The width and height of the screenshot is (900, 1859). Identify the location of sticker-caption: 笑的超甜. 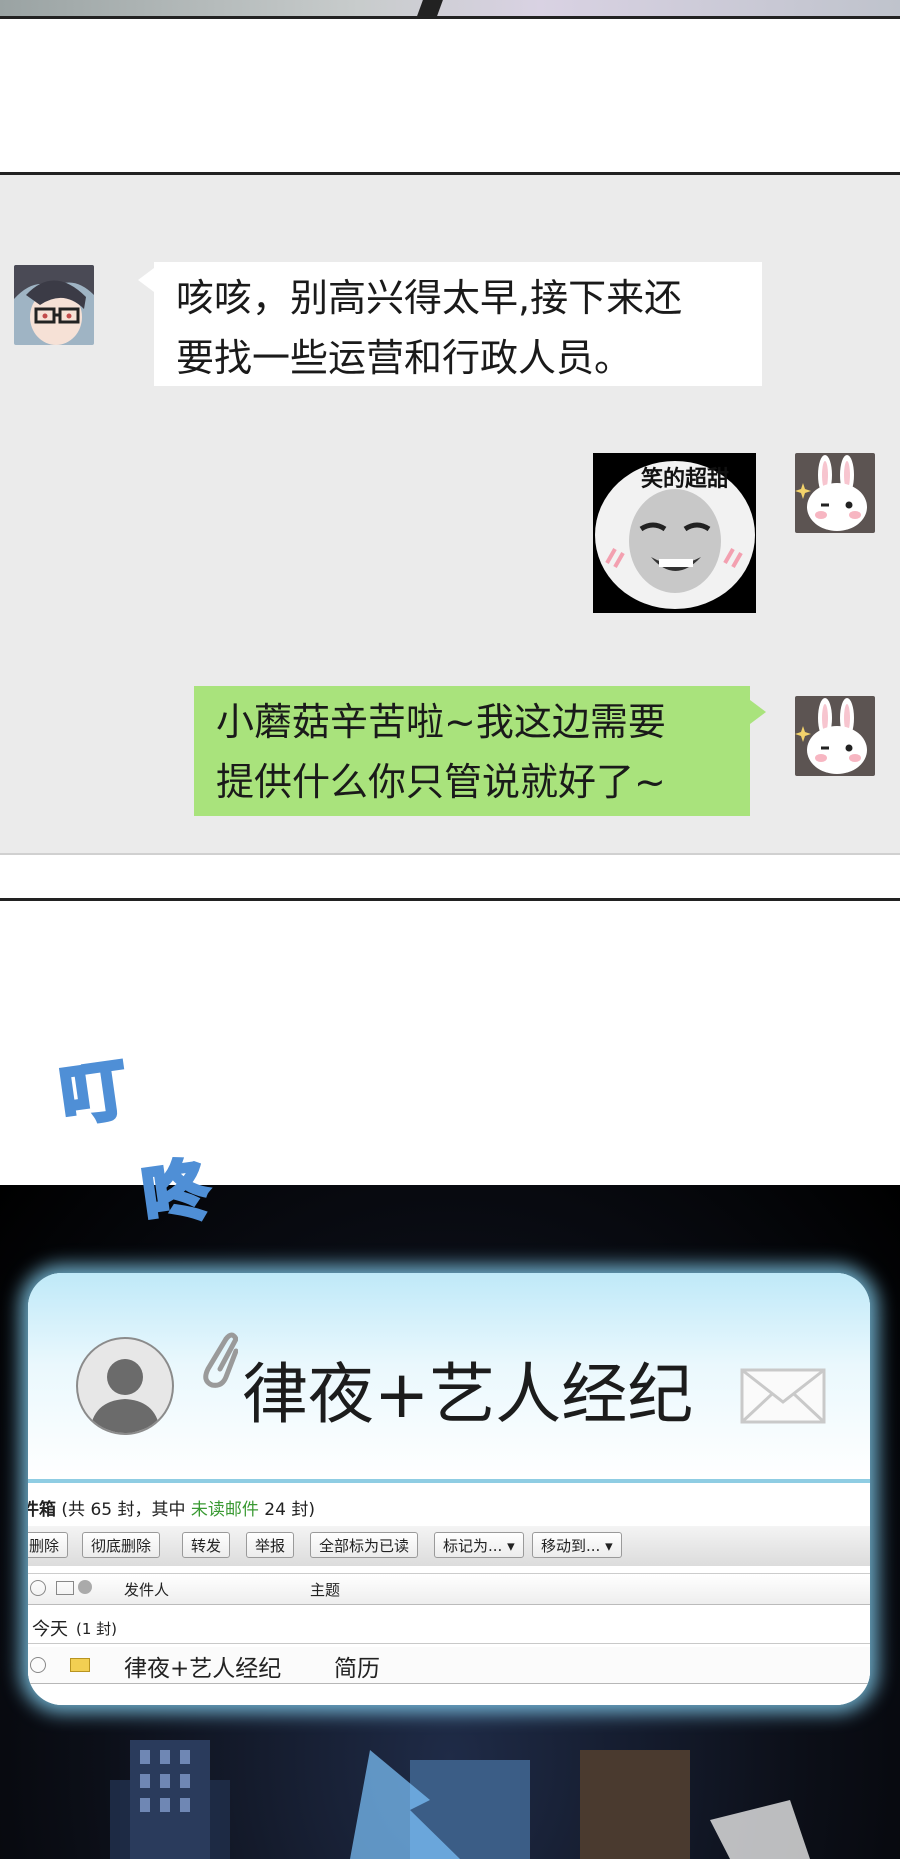
(685, 479).